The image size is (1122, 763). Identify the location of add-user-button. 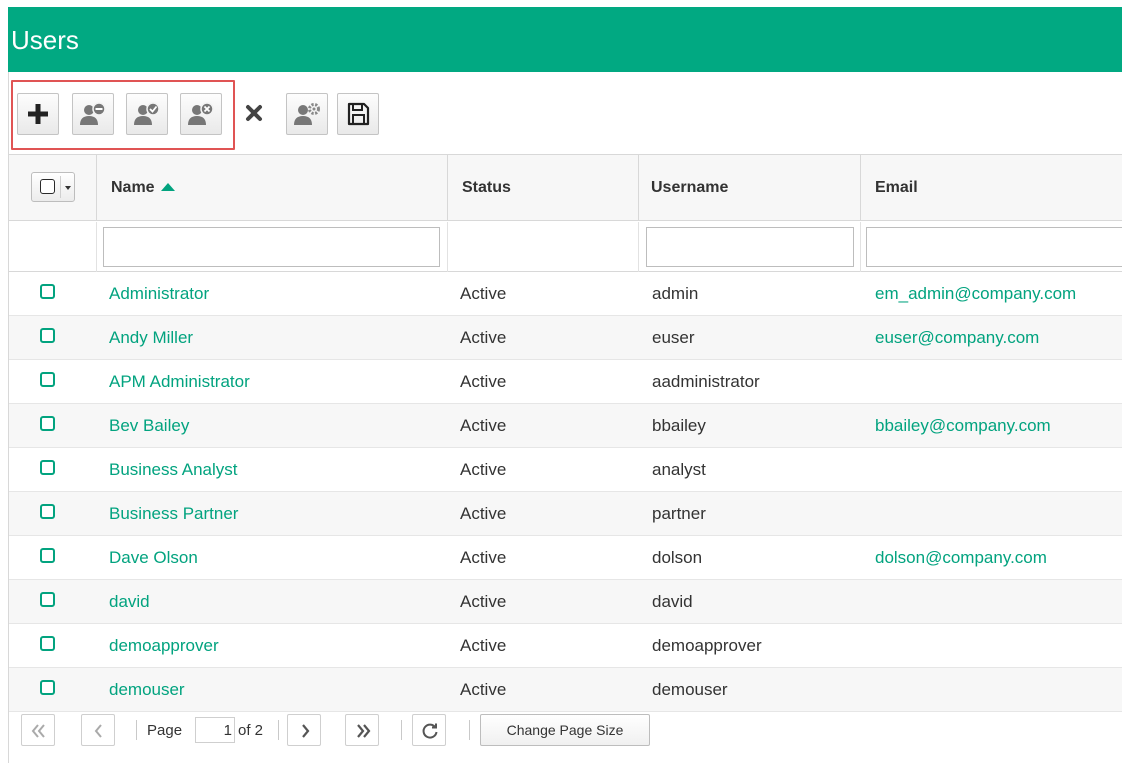
(38, 114).